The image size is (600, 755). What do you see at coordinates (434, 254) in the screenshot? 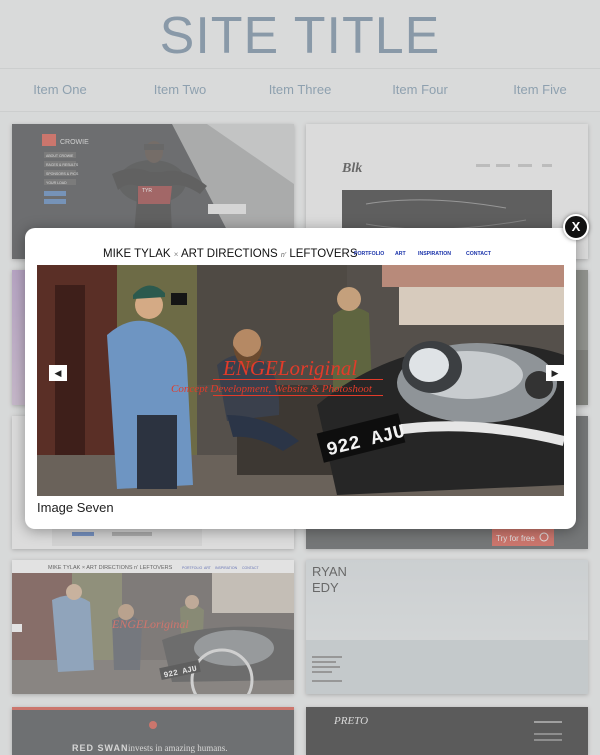
I see `lightbox-nav-inspiration: INSPIRATION` at bounding box center [434, 254].